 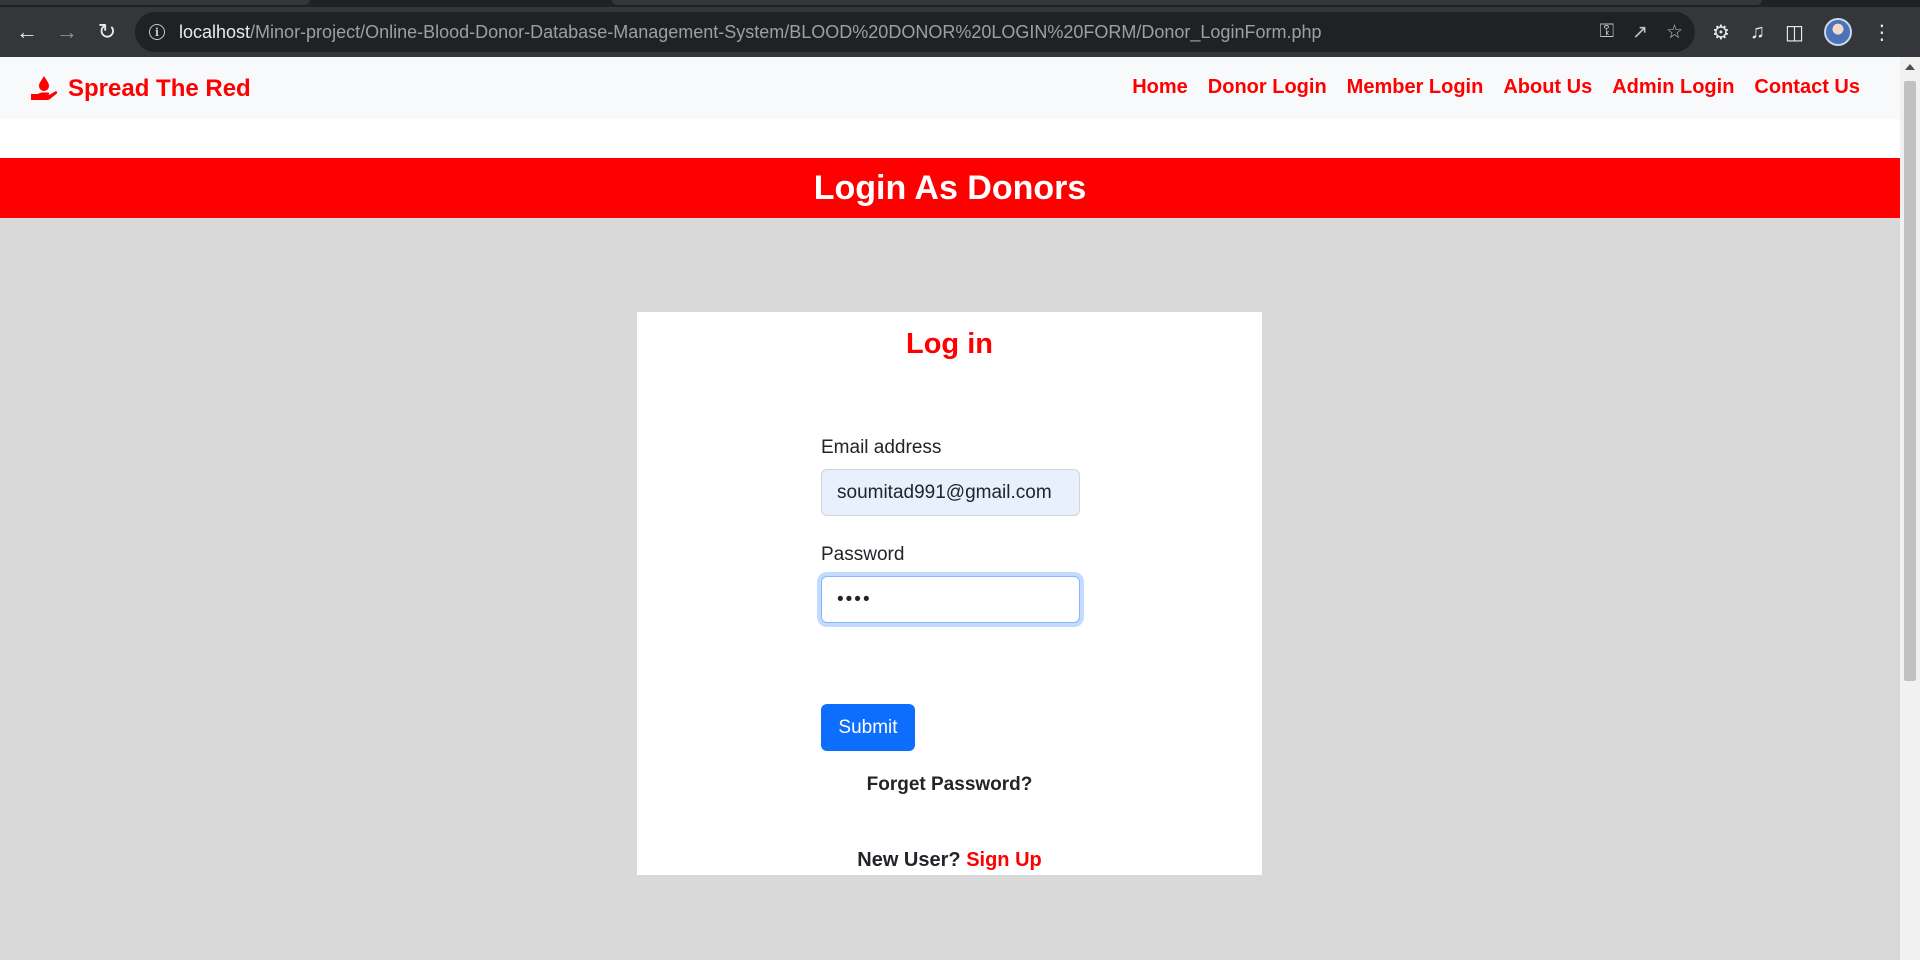 I want to click on key-icon: ⚿, so click(x=1607, y=32).